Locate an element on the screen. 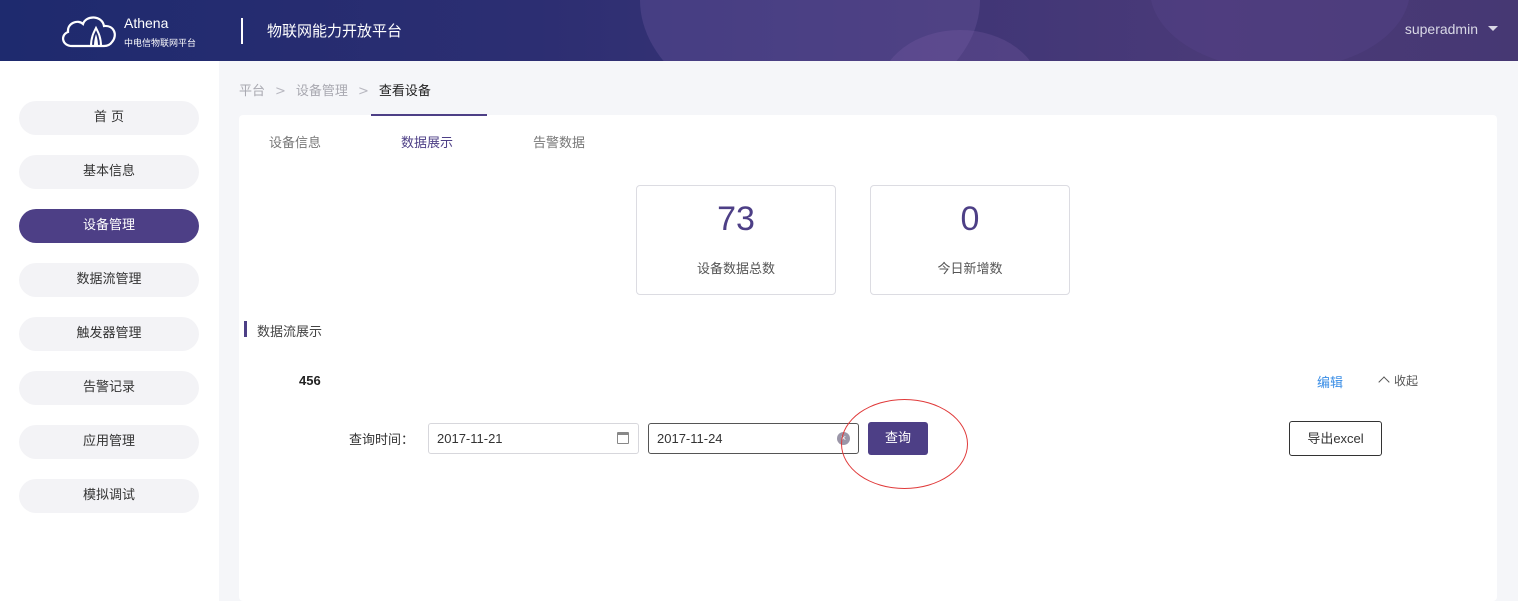  tab-data-display: 数据展示 is located at coordinates (427, 141).